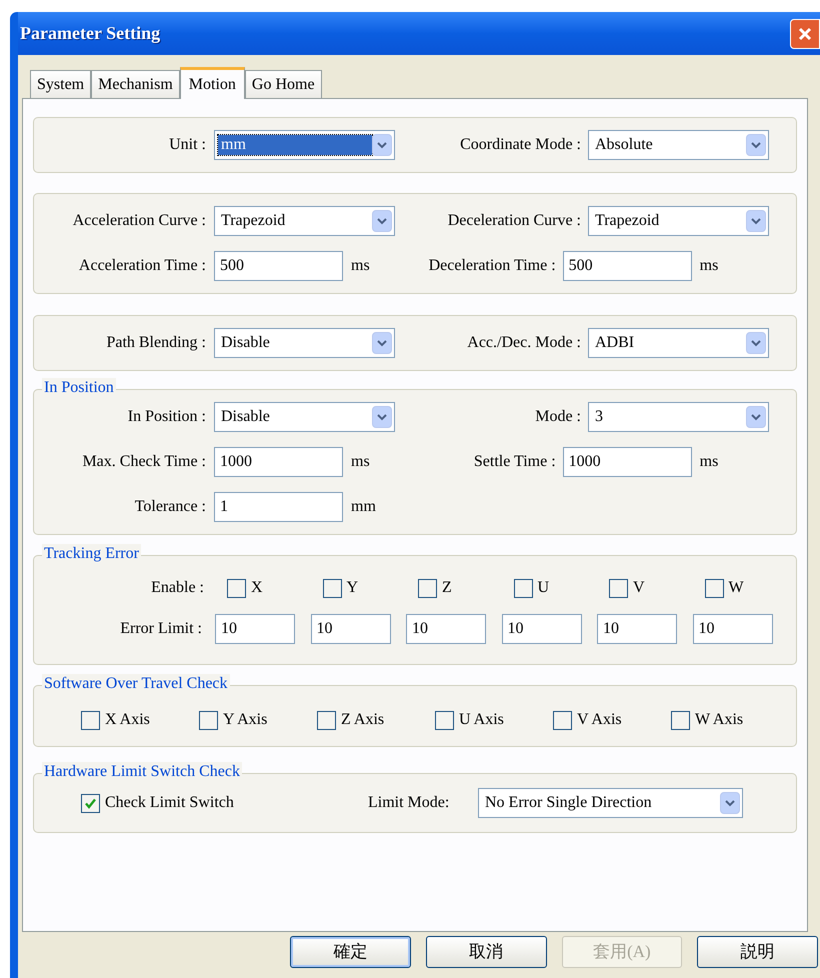 This screenshot has height=978, width=820. I want to click on checkbox-label: X Axis, so click(127, 720).